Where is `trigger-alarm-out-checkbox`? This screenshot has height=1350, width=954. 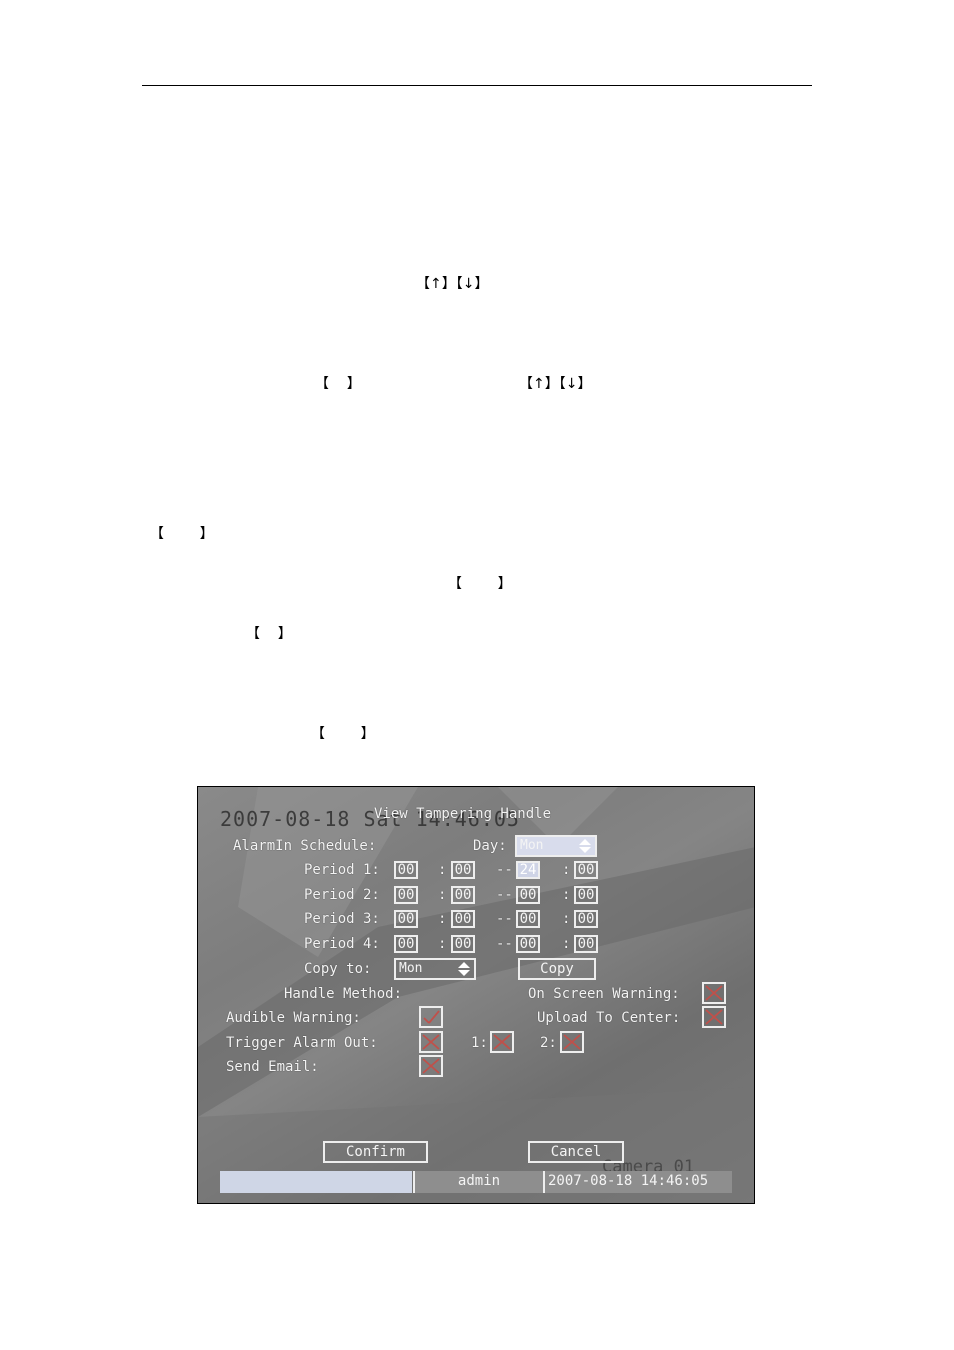 trigger-alarm-out-checkbox is located at coordinates (431, 1042).